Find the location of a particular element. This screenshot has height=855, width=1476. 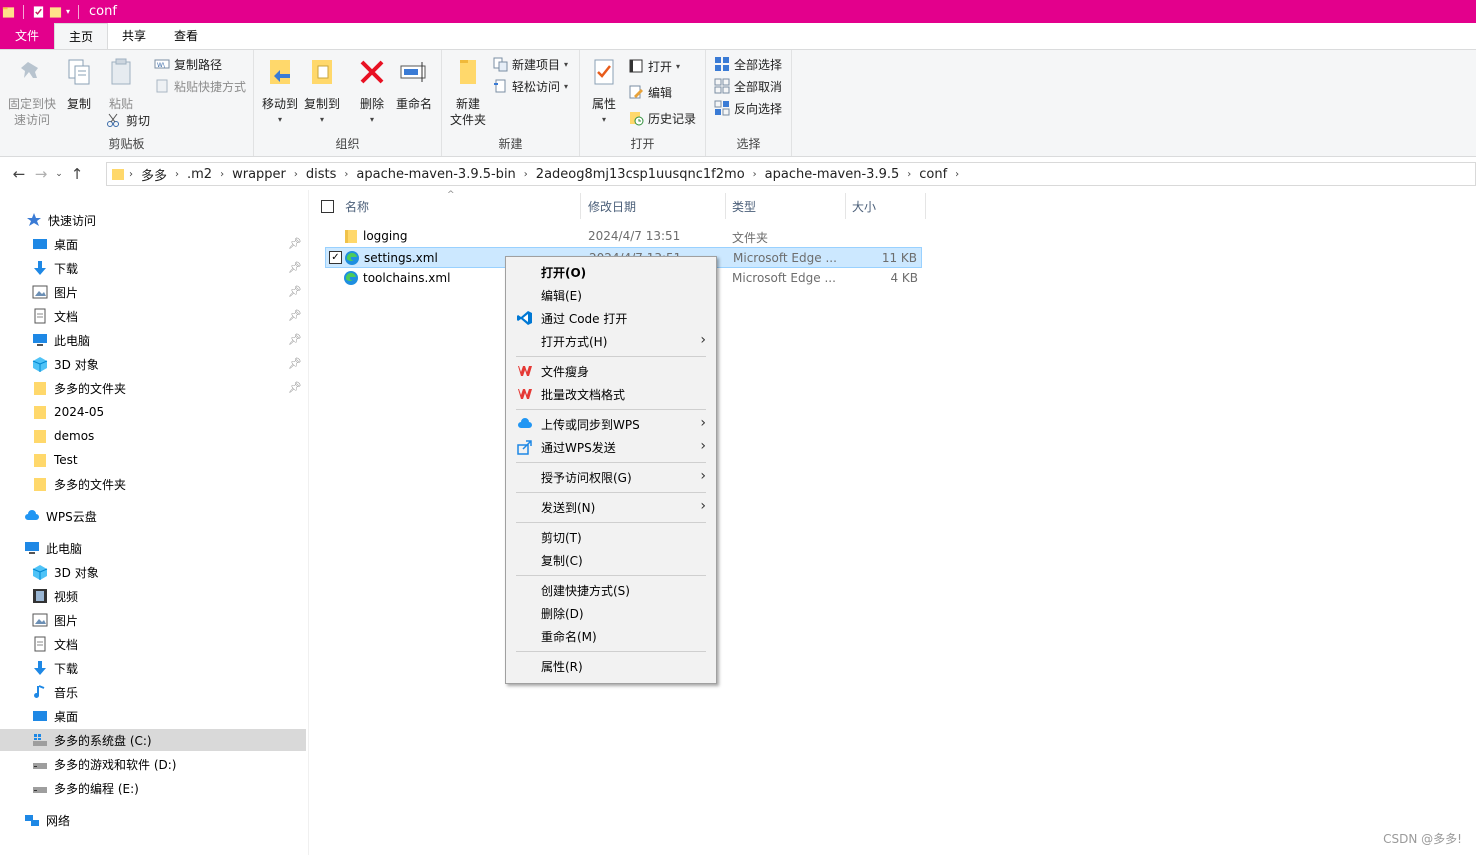

breadcrumb-item: apache-maven-3.9.5 is located at coordinates (832, 174).